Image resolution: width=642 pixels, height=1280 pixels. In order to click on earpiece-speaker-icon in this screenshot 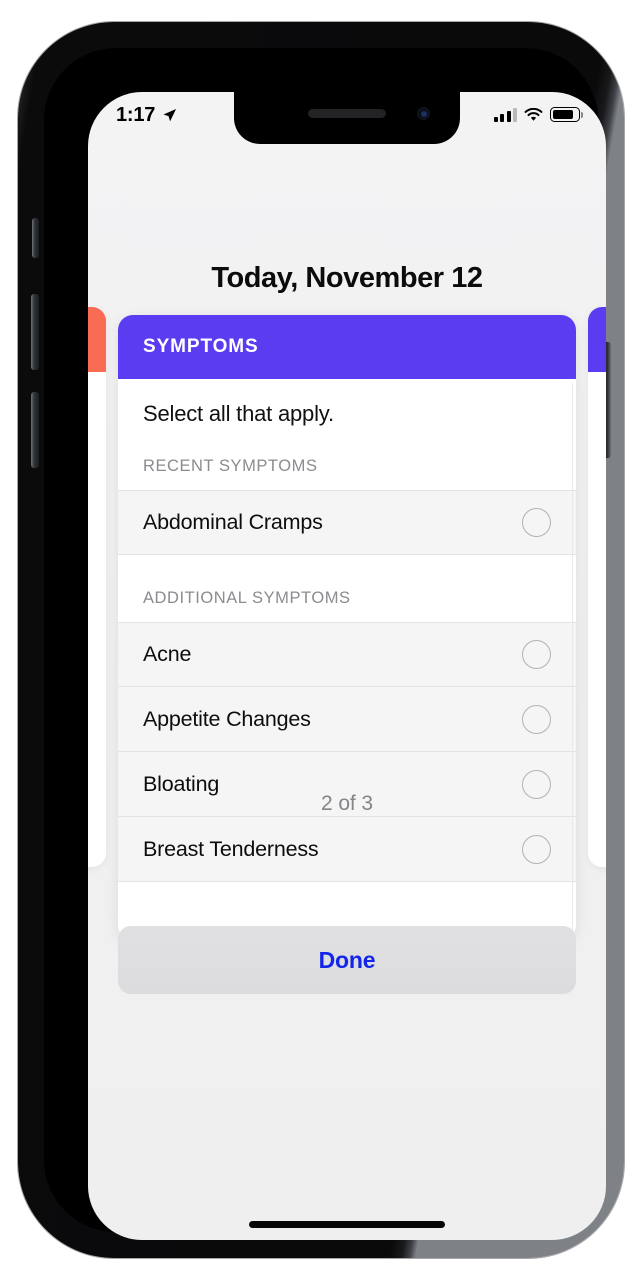, I will do `click(347, 113)`.